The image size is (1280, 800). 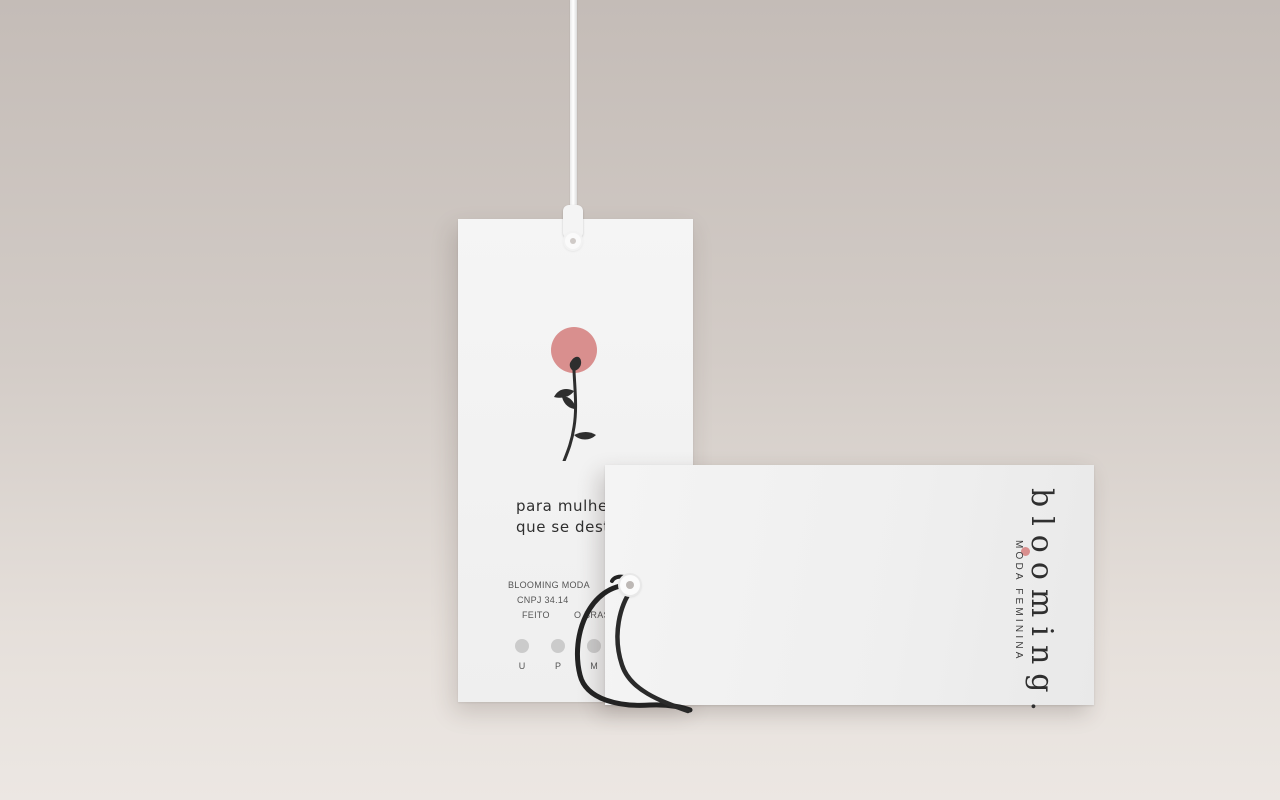 I want to click on size-dot, so click(x=522, y=646).